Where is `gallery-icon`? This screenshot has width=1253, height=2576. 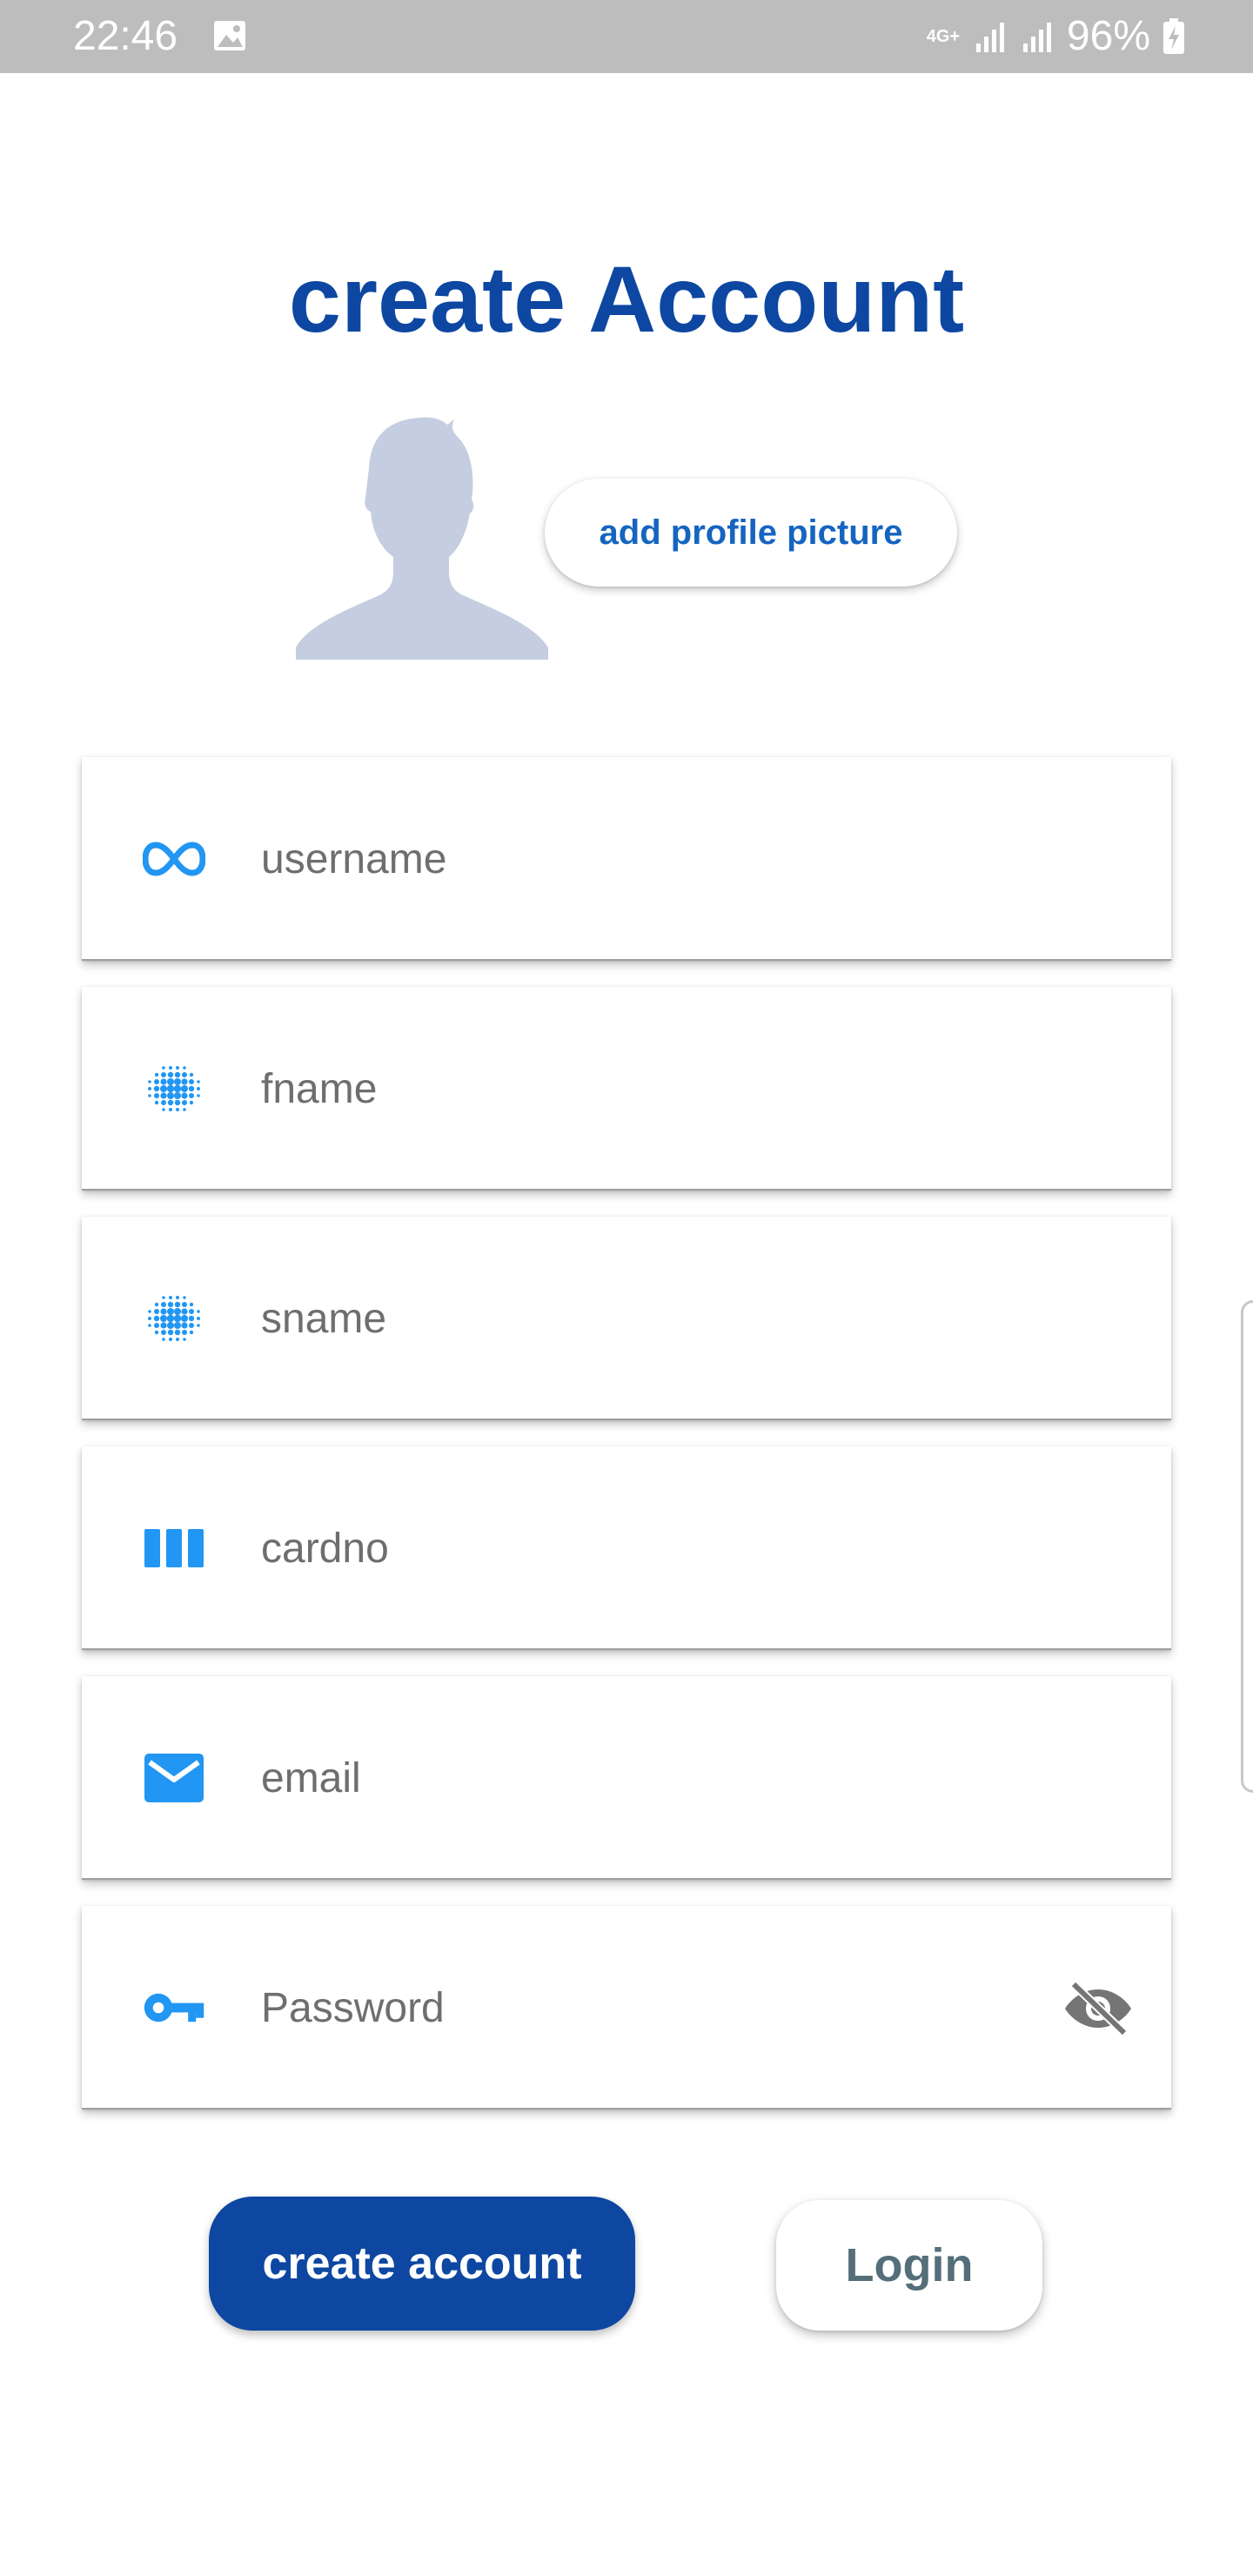 gallery-icon is located at coordinates (229, 35).